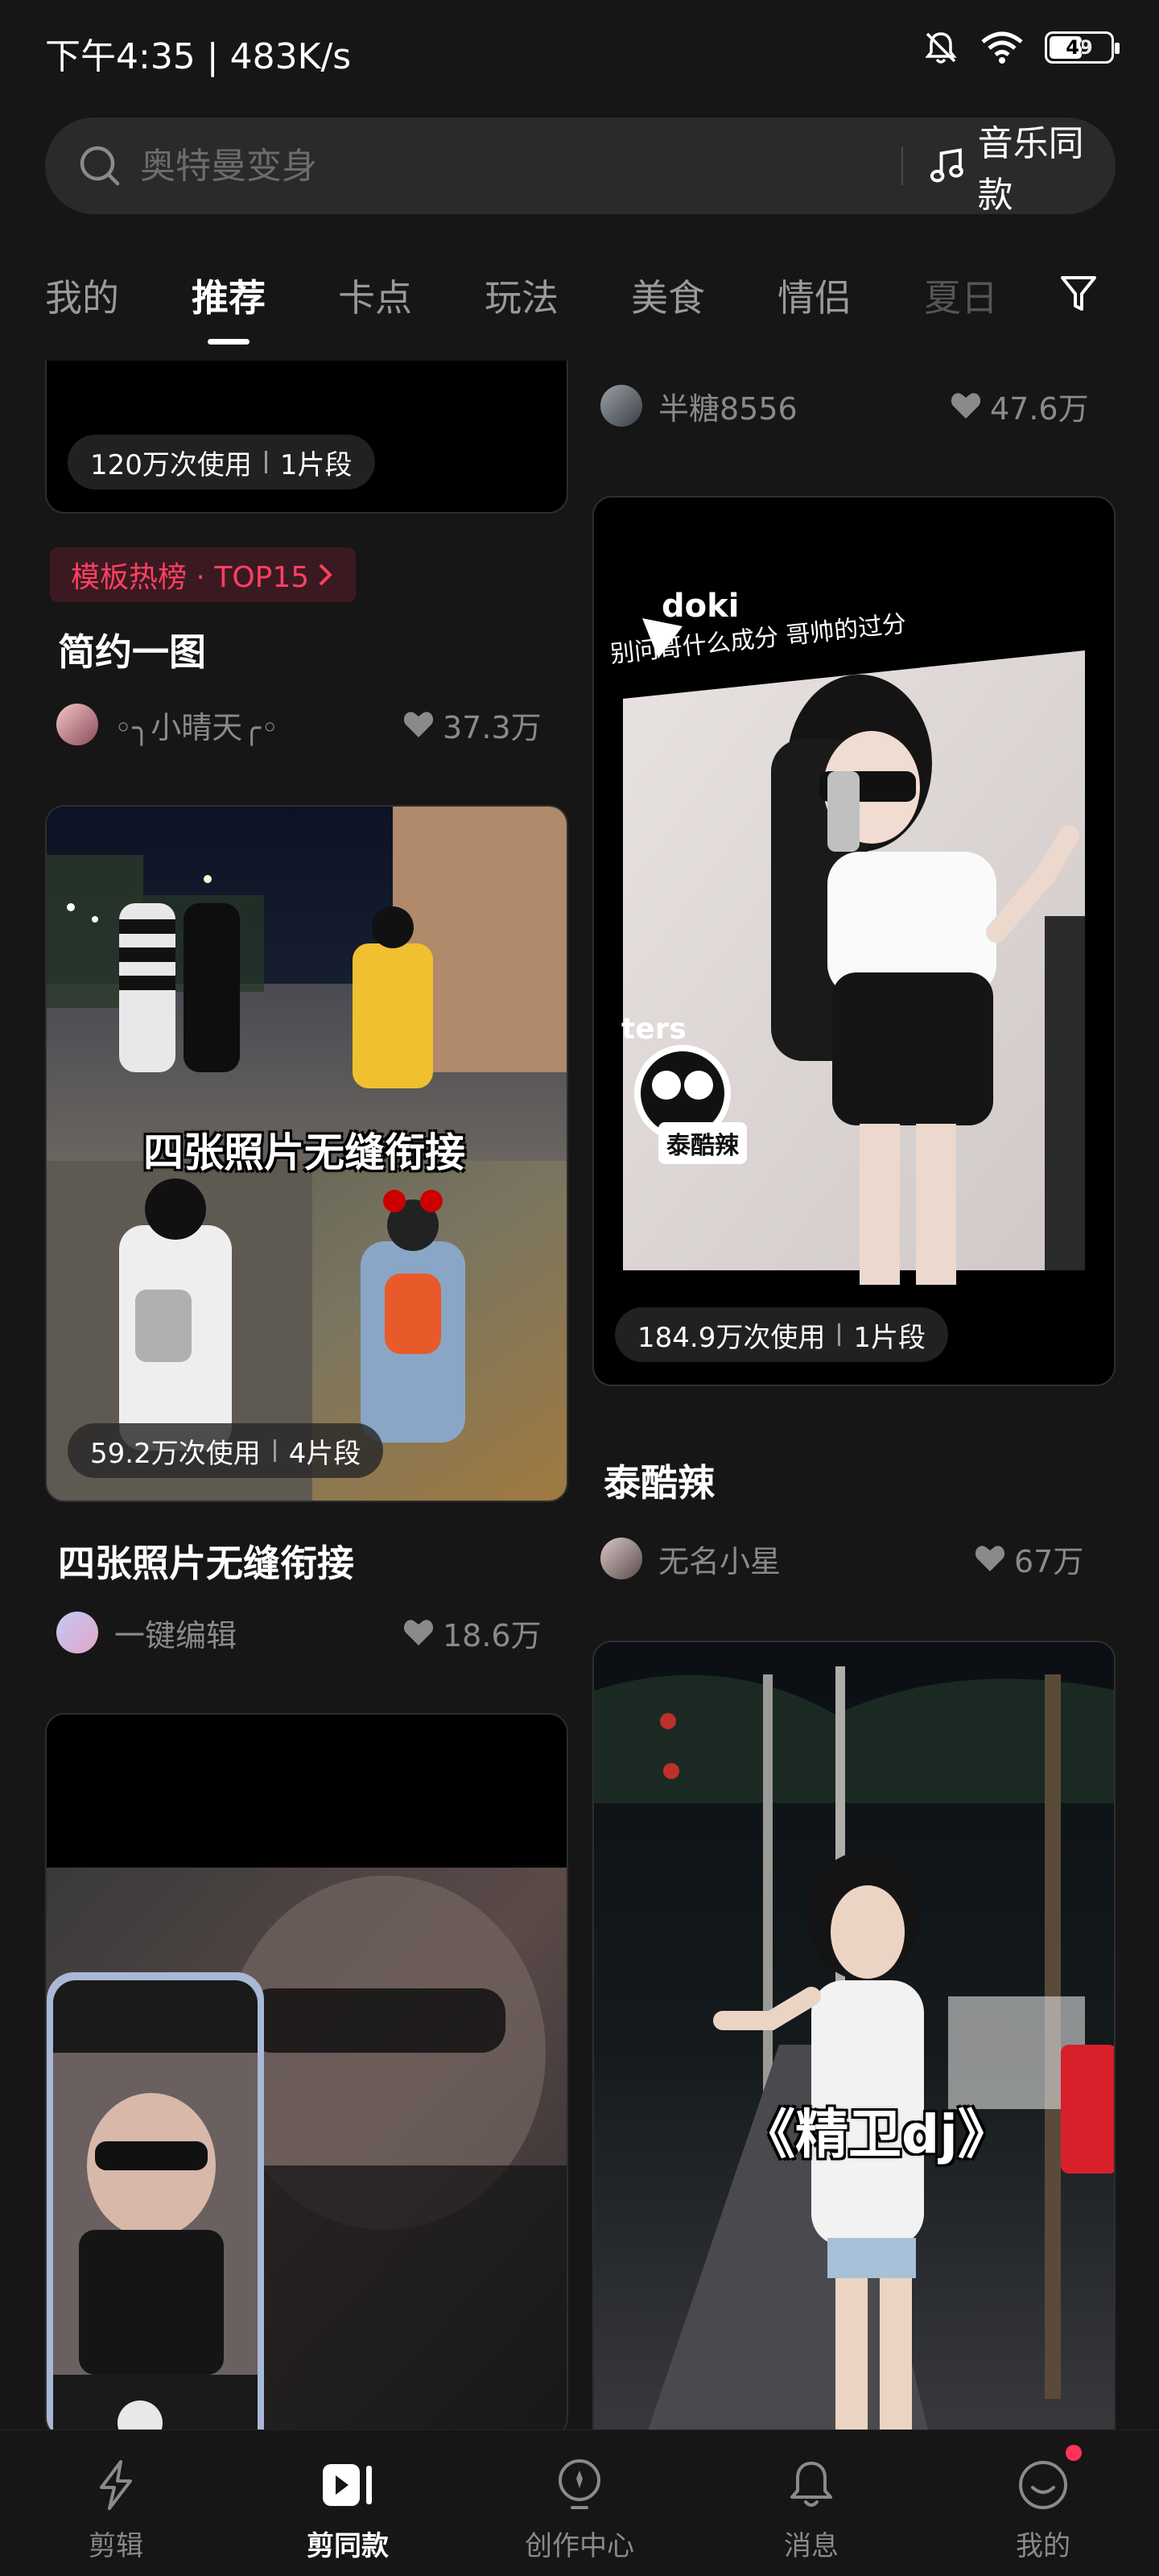 The width and height of the screenshot is (1159, 2576). What do you see at coordinates (877, 2134) in the screenshot?
I see `template-overlay-text: 《精卫dj》` at bounding box center [877, 2134].